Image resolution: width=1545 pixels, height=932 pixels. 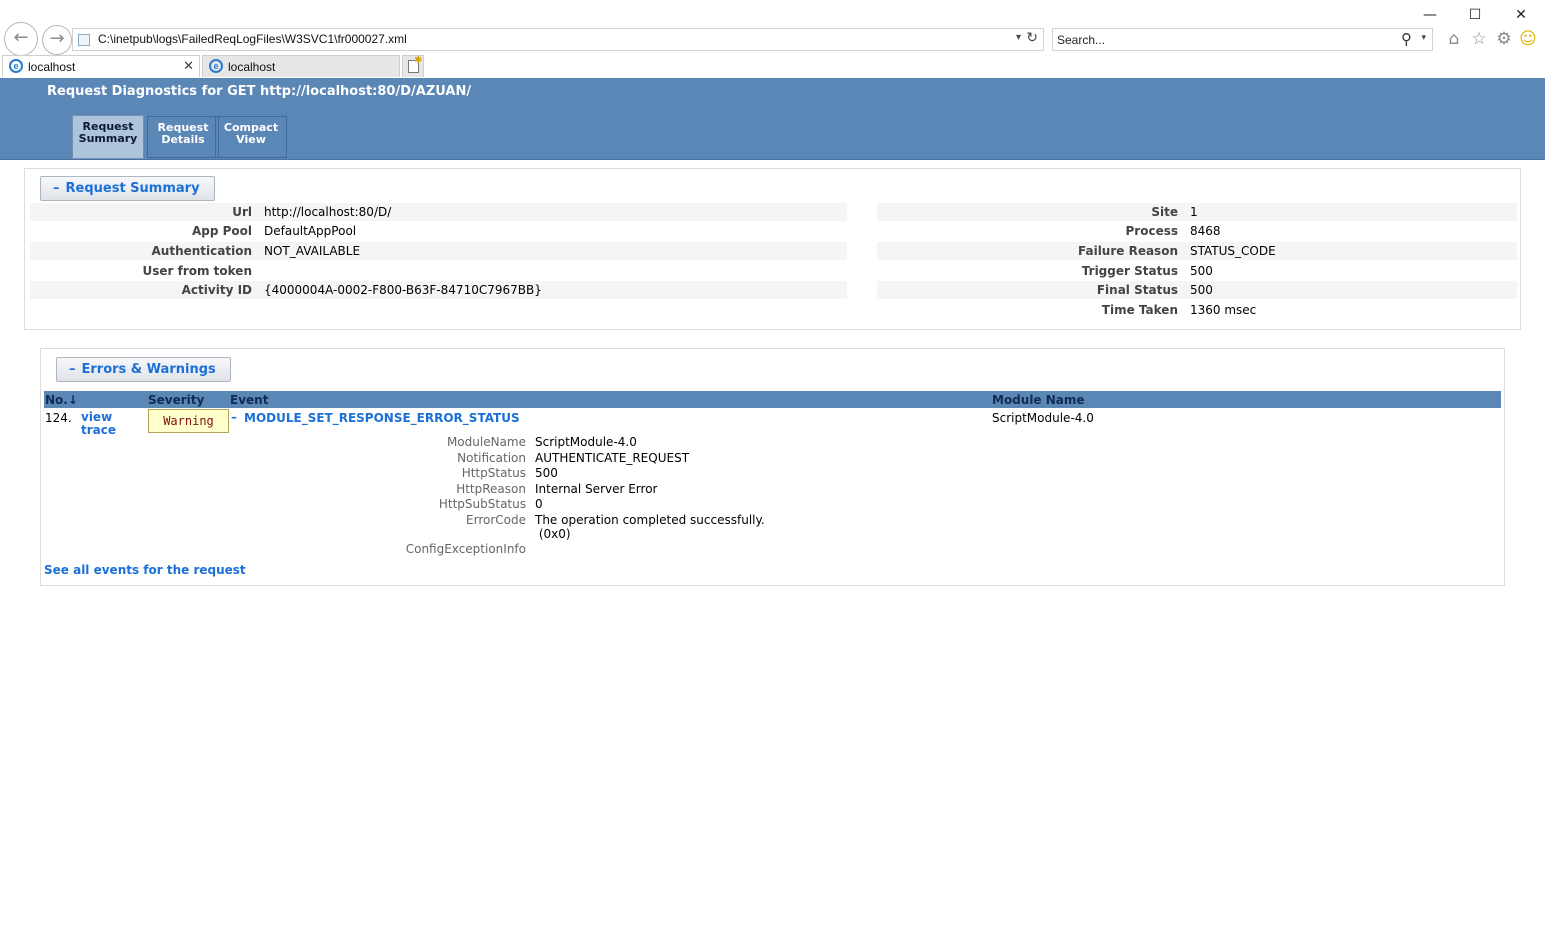 What do you see at coordinates (234, 417) in the screenshot?
I see `collapse-event-icon: –` at bounding box center [234, 417].